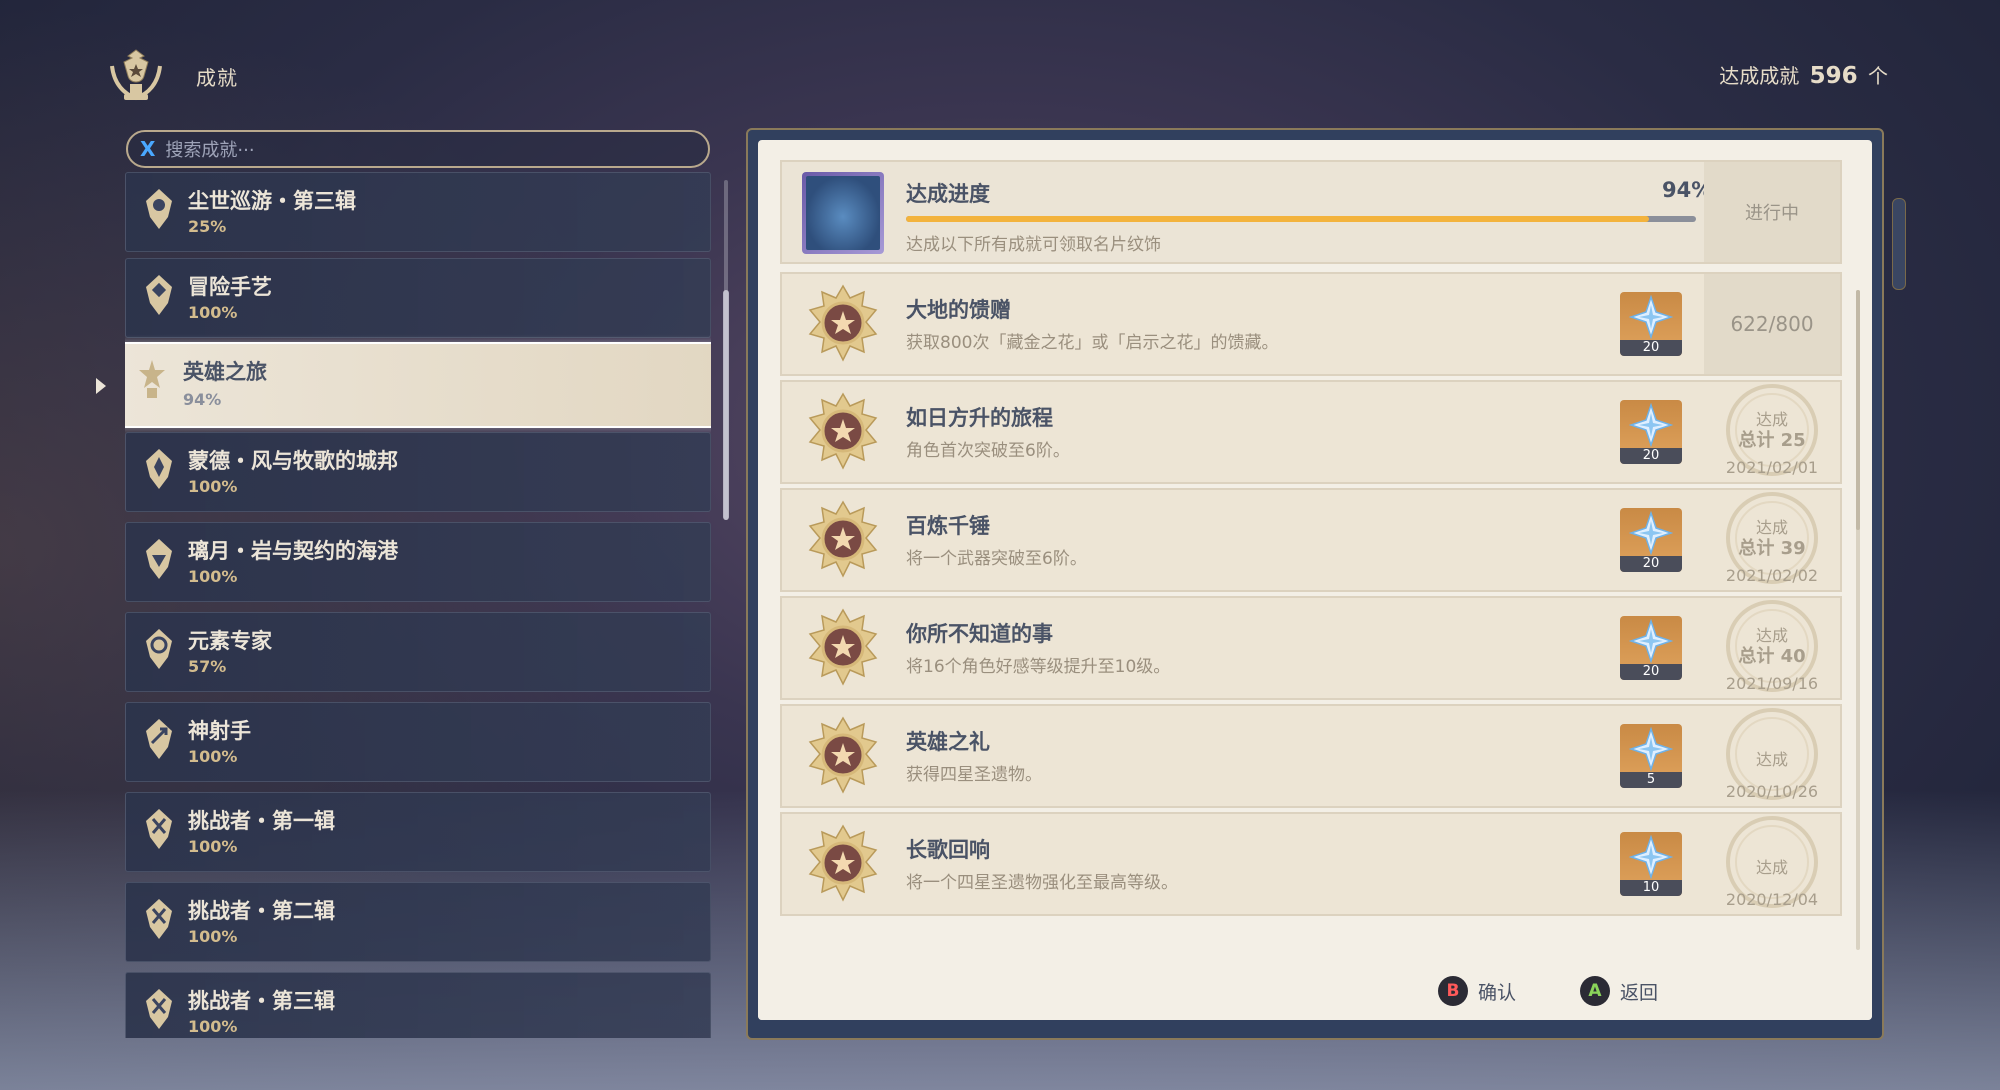  What do you see at coordinates (1311, 756) in the screenshot?
I see `achievement-row: 英雄之礼 获得四星圣遗物。 5 达成 2020/10/26` at bounding box center [1311, 756].